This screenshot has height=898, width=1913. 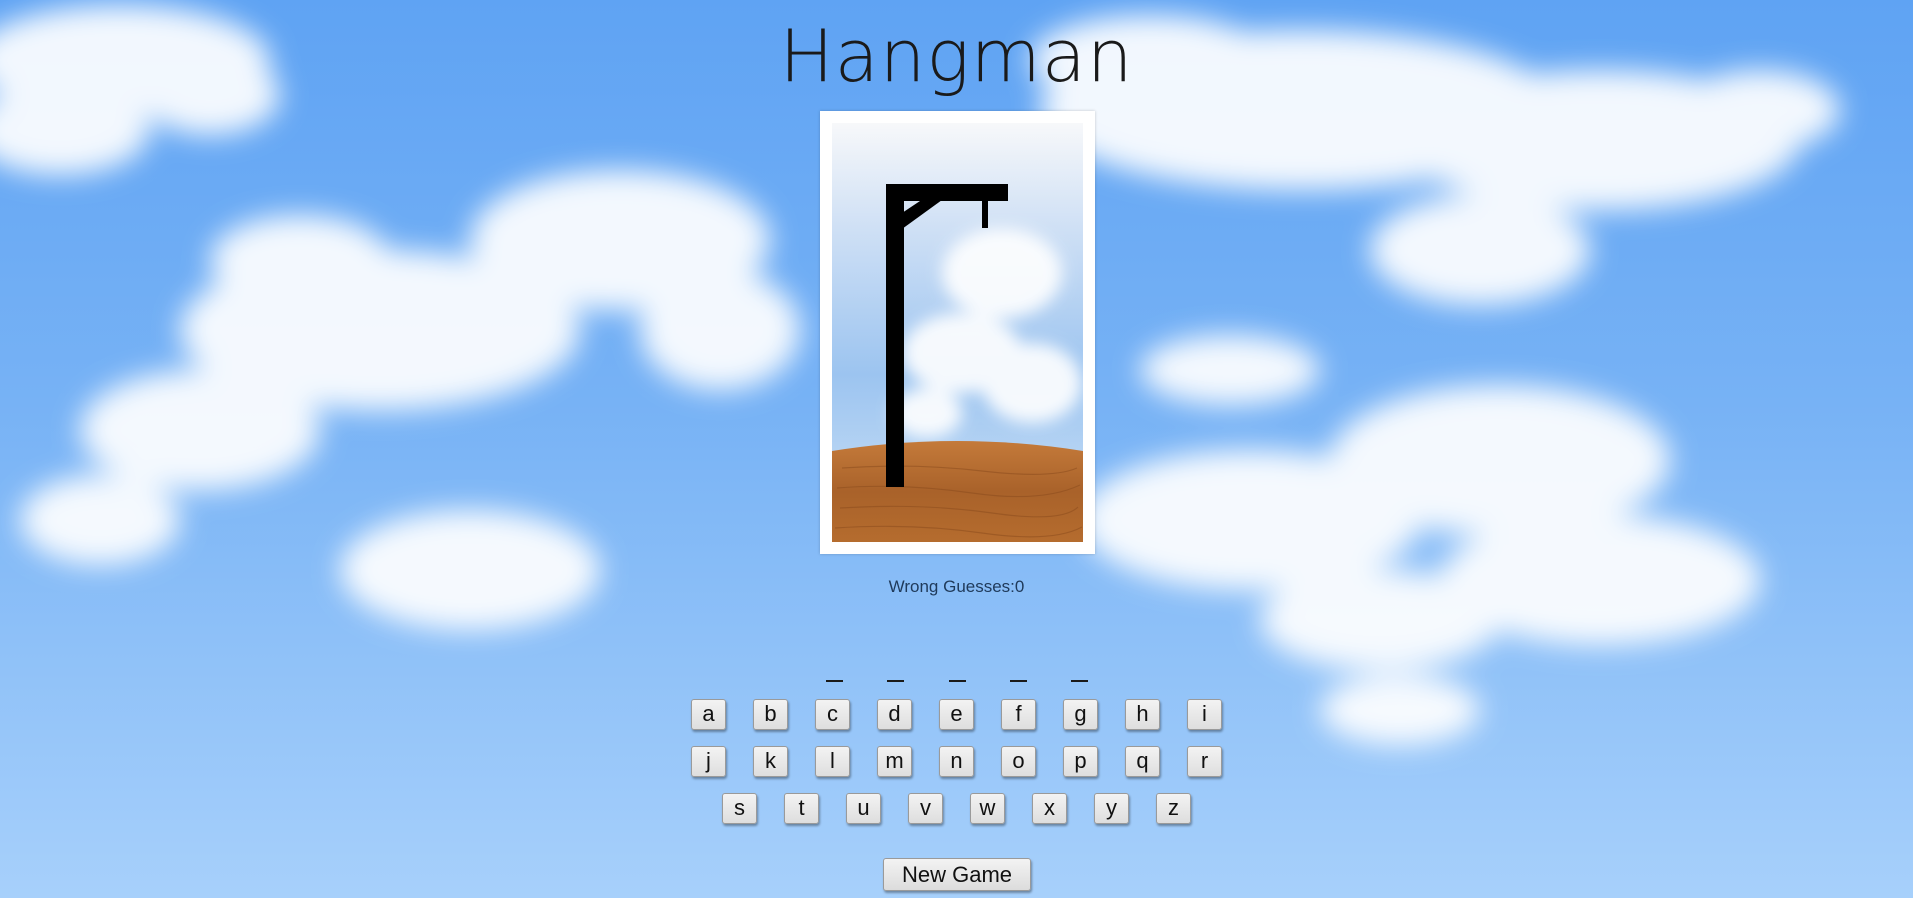 What do you see at coordinates (987, 808) in the screenshot?
I see `letter-key-w: w` at bounding box center [987, 808].